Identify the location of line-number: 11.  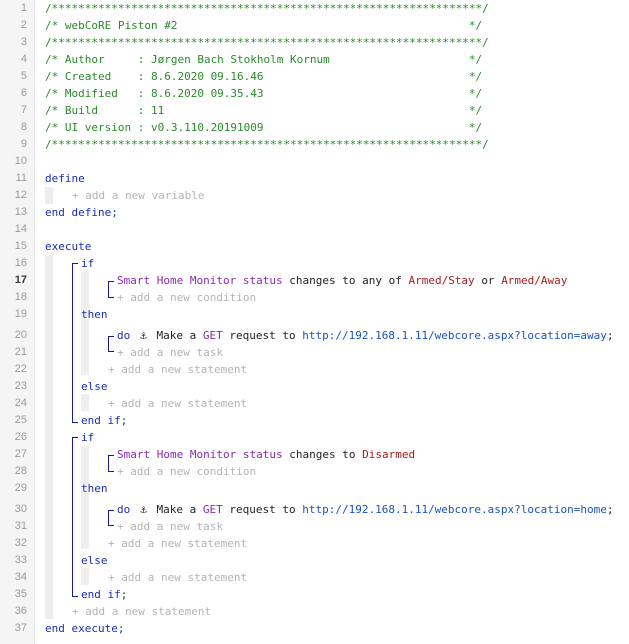
(21, 178).